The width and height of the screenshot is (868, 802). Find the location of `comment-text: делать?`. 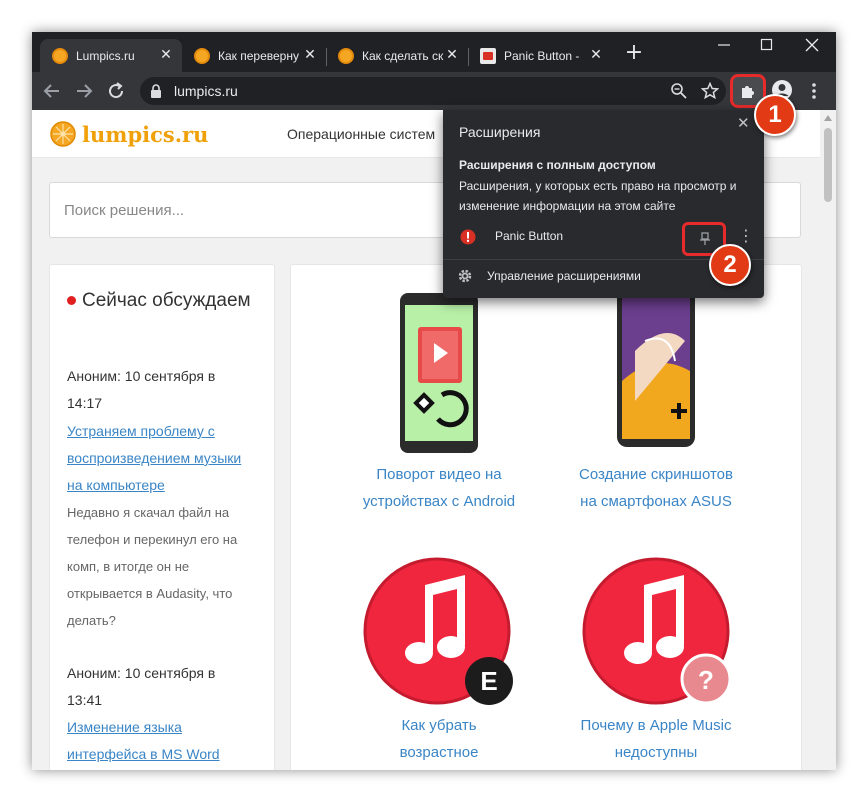

comment-text: делать? is located at coordinates (91, 620).